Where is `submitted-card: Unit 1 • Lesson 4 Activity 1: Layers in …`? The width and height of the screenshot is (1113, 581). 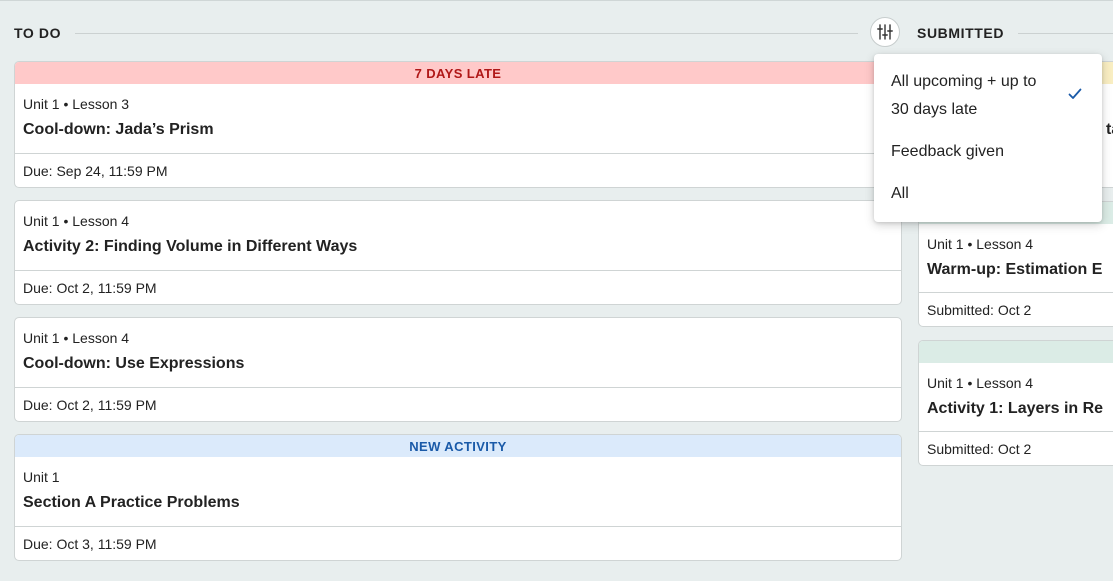 submitted-card: Unit 1 • Lesson 4 Activity 1: Layers in … is located at coordinates (1015, 403).